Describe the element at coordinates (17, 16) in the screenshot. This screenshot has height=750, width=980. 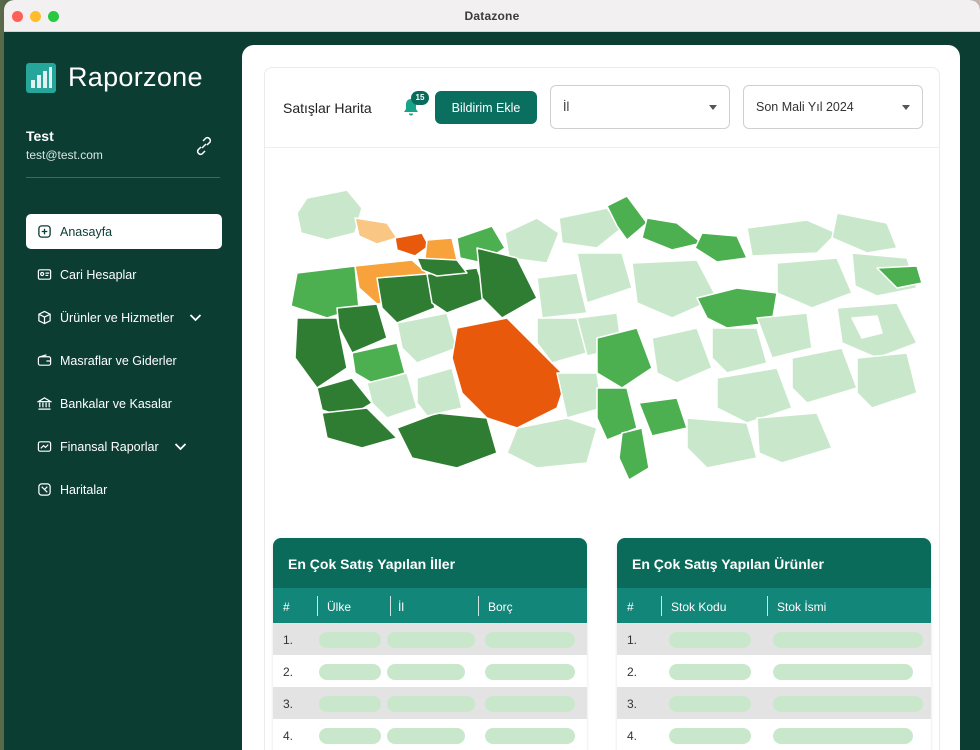
I see `close-window-button` at that location.